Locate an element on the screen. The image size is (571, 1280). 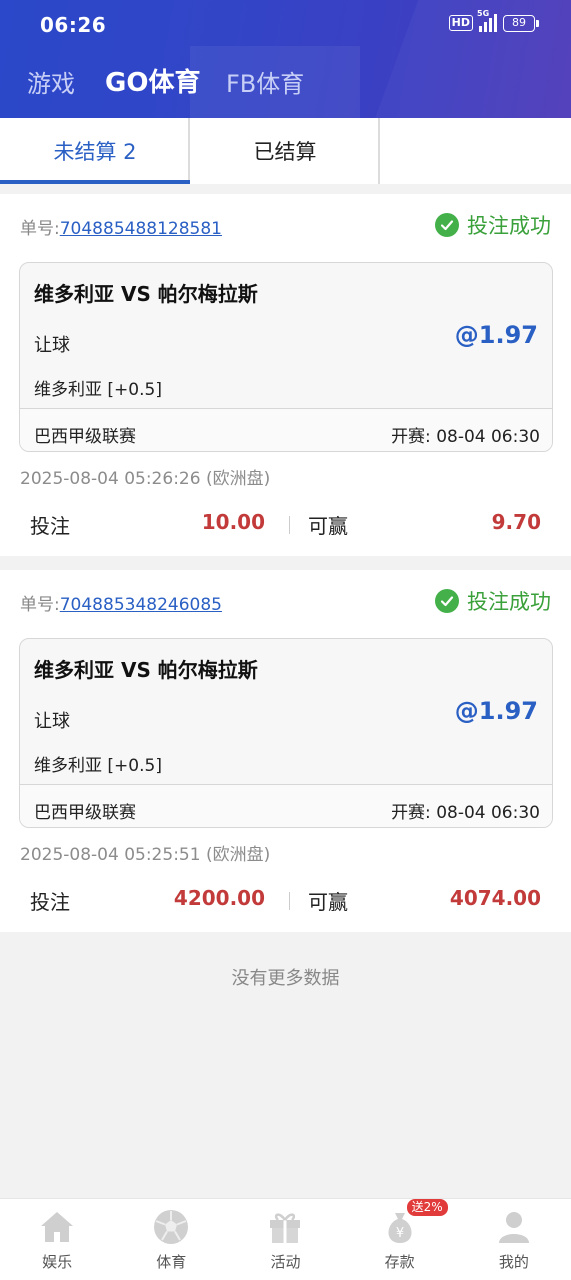
tab-fb-sports: FB体育 is located at coordinates (265, 81).